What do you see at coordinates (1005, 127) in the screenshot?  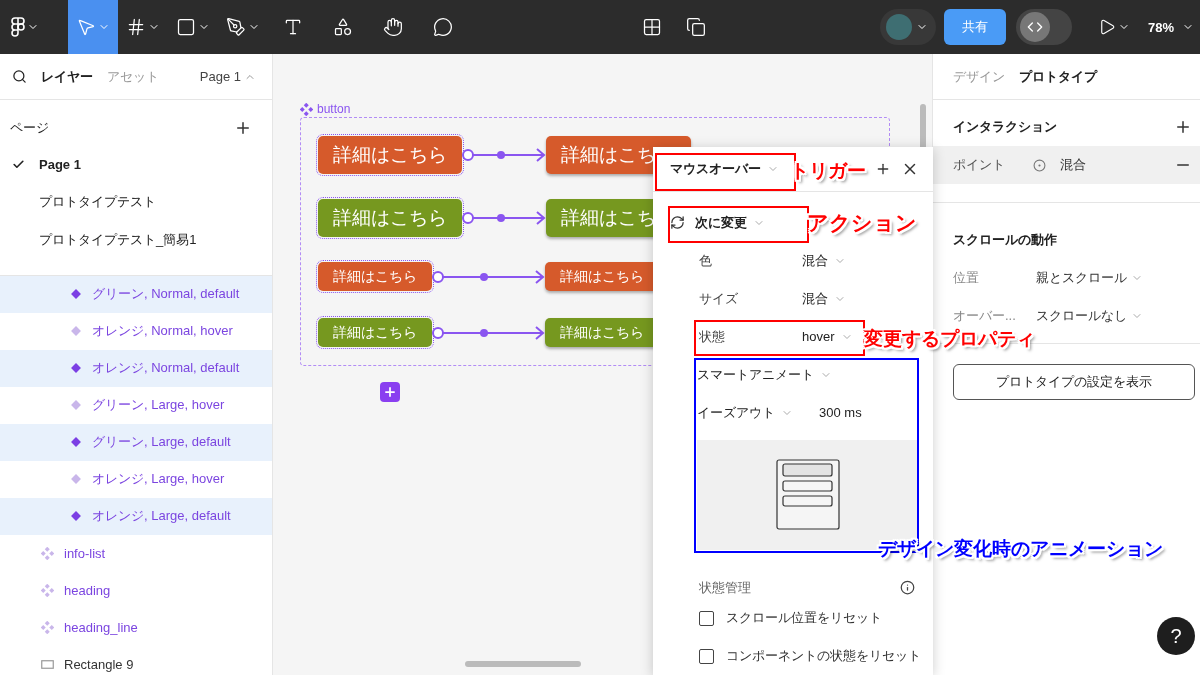 I see `section-title: インタラクション` at bounding box center [1005, 127].